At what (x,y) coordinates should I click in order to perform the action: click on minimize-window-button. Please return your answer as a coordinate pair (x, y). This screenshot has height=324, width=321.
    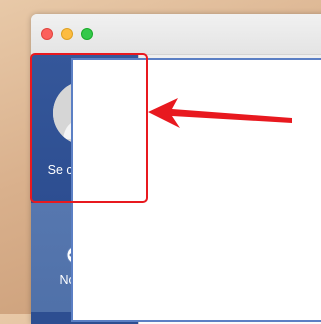
    Looking at the image, I should click on (67, 34).